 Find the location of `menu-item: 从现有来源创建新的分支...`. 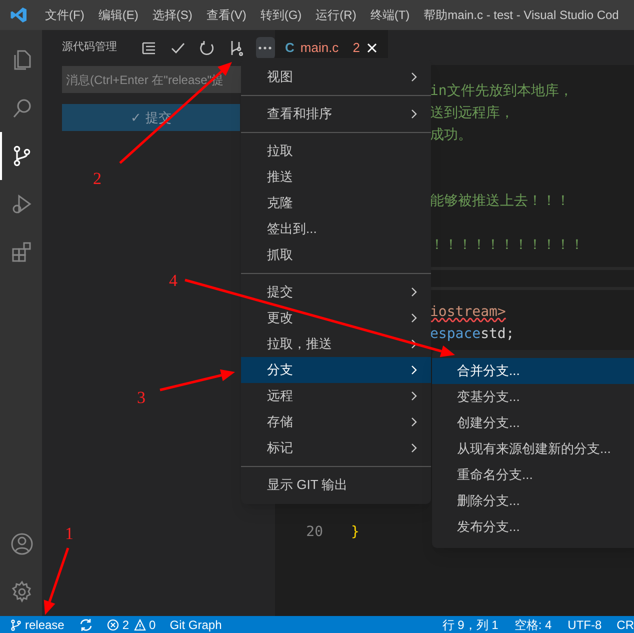

menu-item: 从现有来源创建新的分支... is located at coordinates (533, 449).